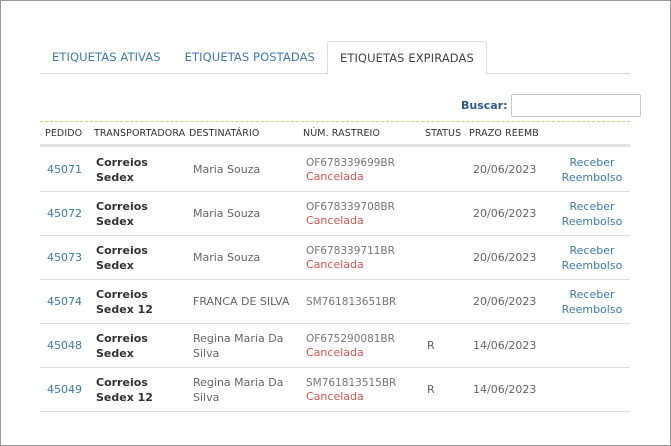 This screenshot has width=671, height=446. I want to click on tracking-number: SM761813515BR, so click(351, 382).